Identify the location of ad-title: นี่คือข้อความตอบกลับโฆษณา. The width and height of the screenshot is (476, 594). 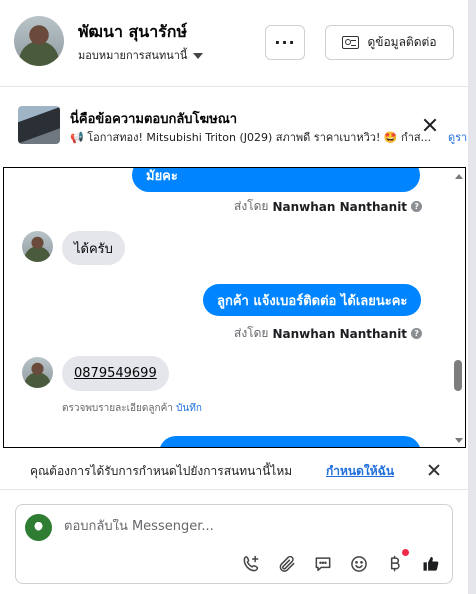
(154, 119).